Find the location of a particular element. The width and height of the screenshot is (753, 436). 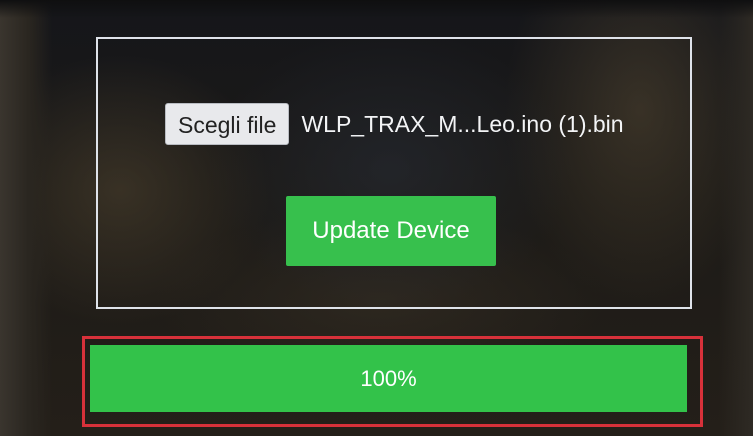

progress-label: 100% is located at coordinates (388, 378).